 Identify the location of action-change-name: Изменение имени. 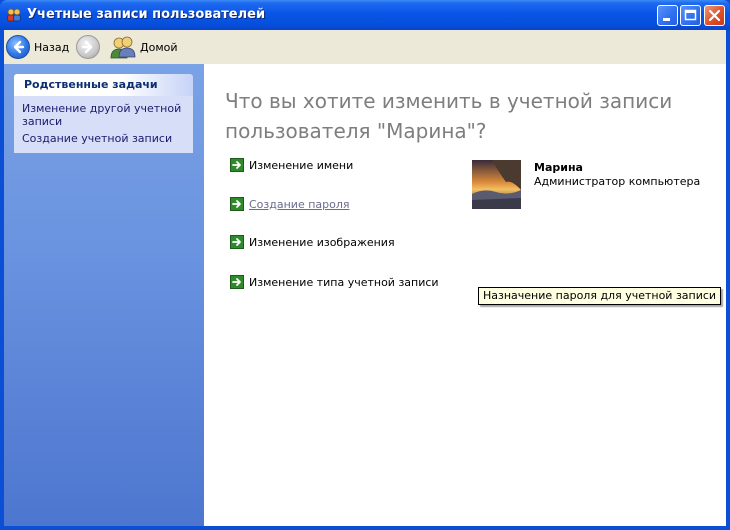
(291, 165).